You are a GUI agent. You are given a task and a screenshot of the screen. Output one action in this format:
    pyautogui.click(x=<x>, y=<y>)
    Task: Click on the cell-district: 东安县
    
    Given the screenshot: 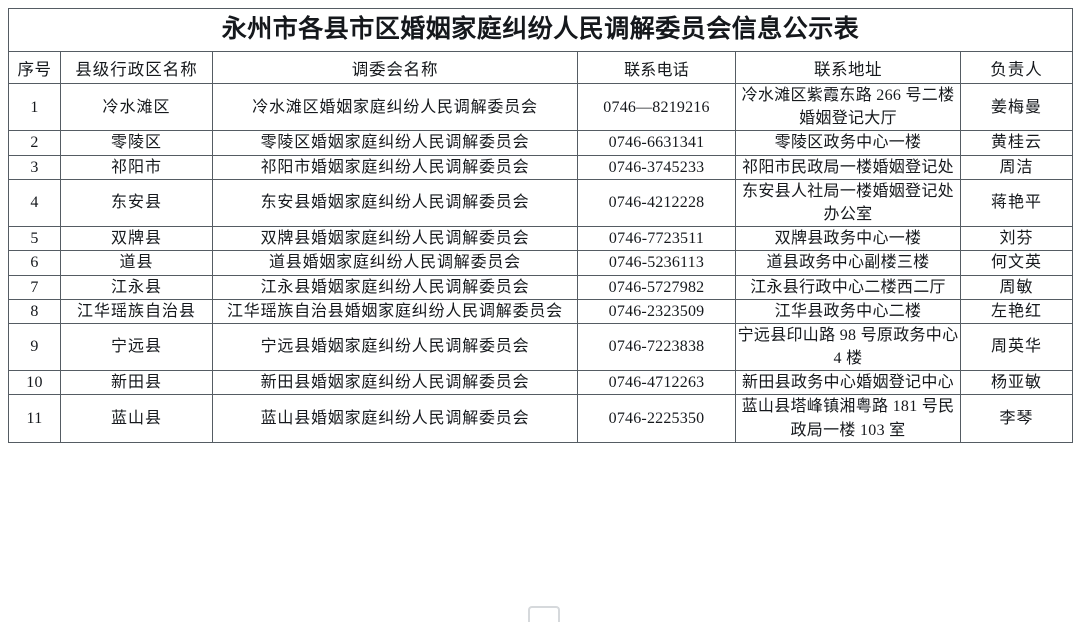 What is the action you would take?
    pyautogui.click(x=136, y=203)
    